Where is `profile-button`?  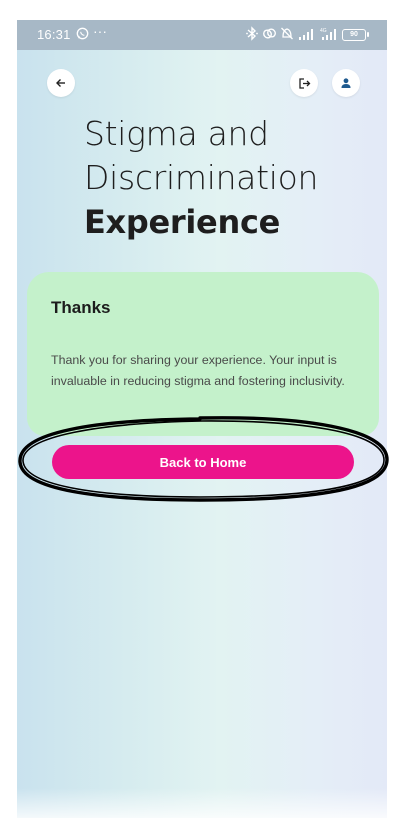
profile-button is located at coordinates (346, 83).